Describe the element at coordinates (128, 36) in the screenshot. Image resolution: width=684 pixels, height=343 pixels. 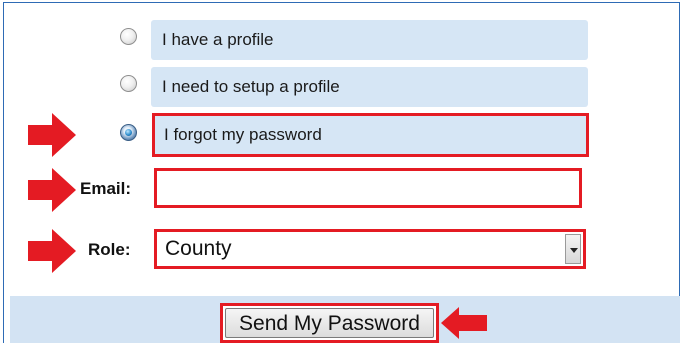
I see `radio-have-profile` at that location.